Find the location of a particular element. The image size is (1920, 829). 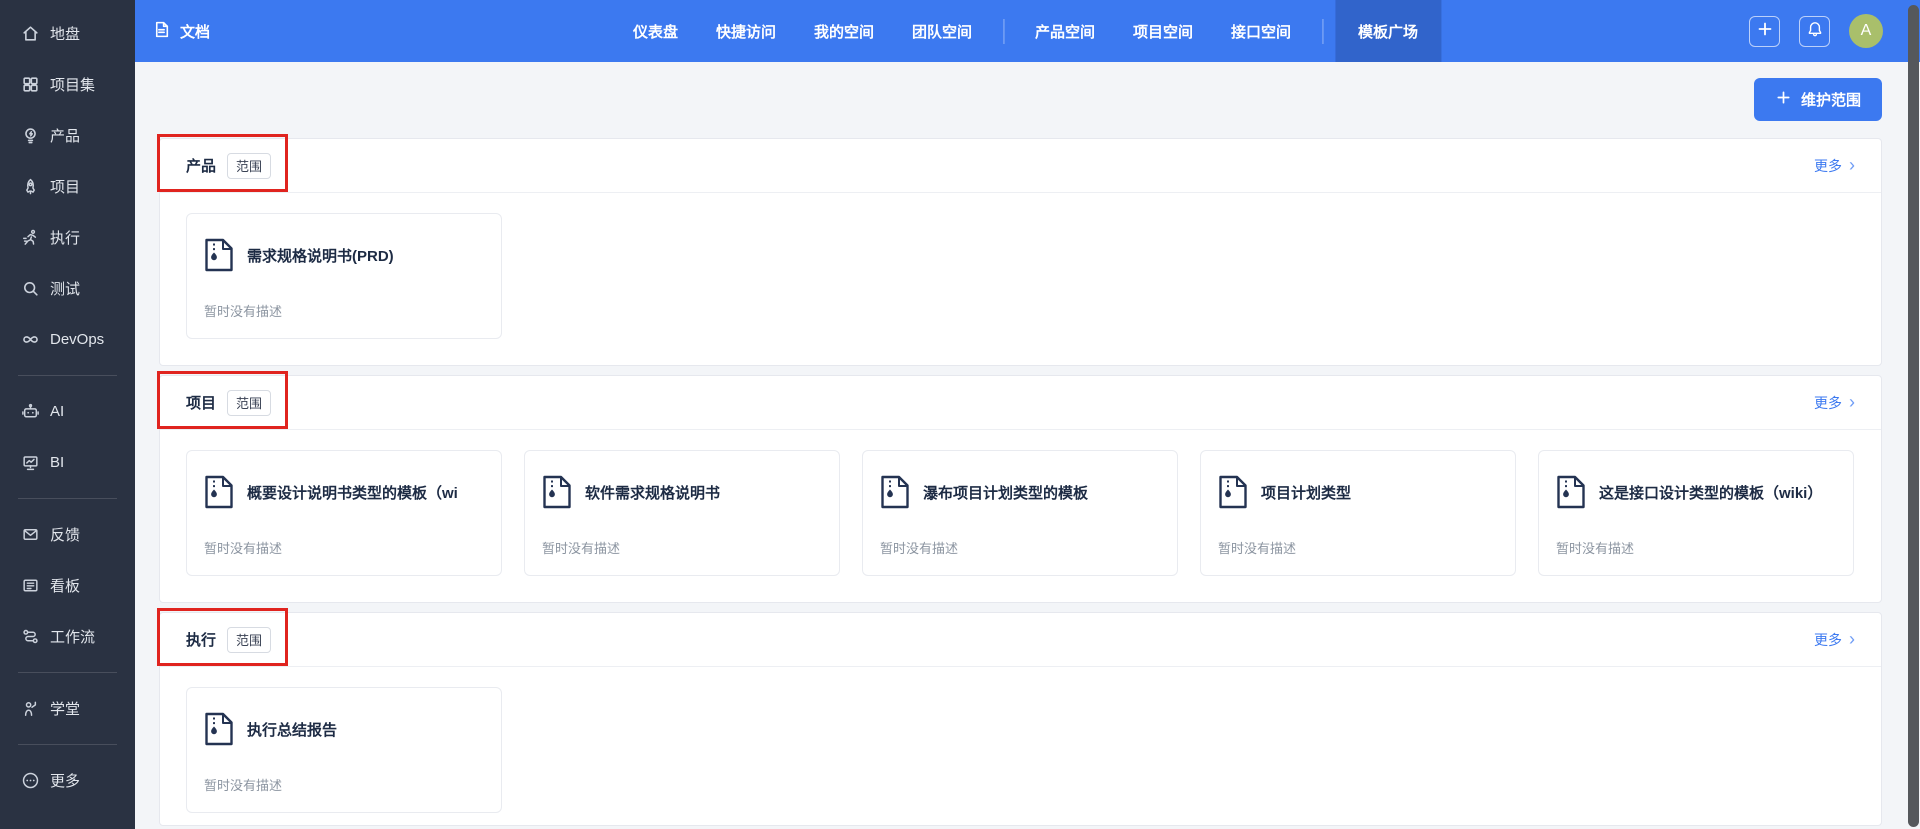

card-title: 这是接口设计类型的模板（wiki） is located at coordinates (1711, 493).